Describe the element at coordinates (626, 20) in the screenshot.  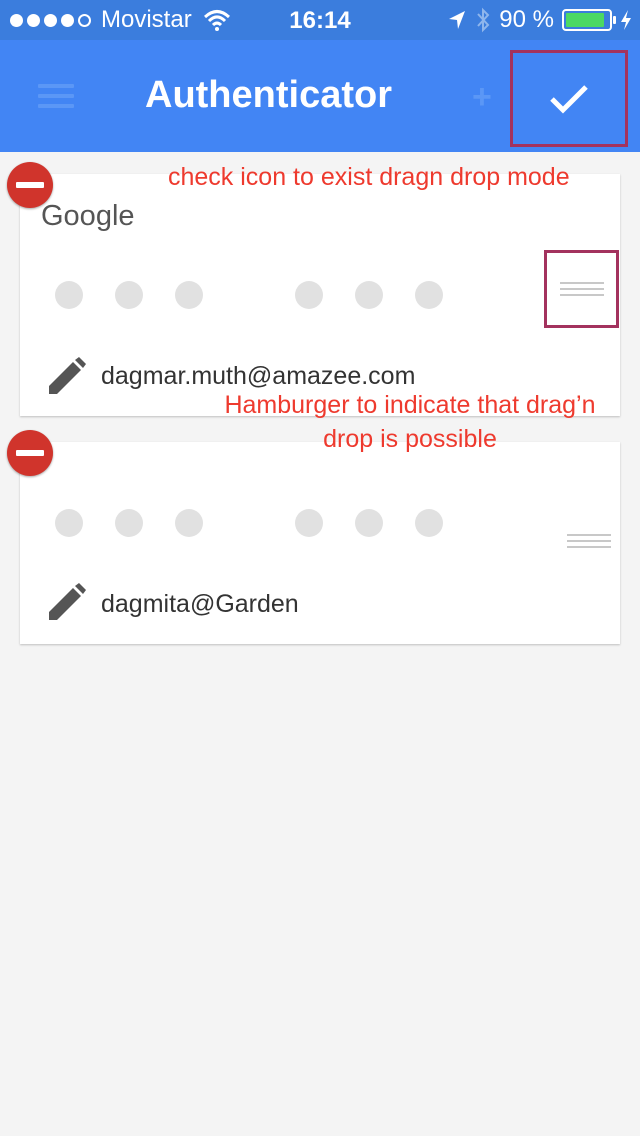
I see `charging-bolt-icon` at that location.